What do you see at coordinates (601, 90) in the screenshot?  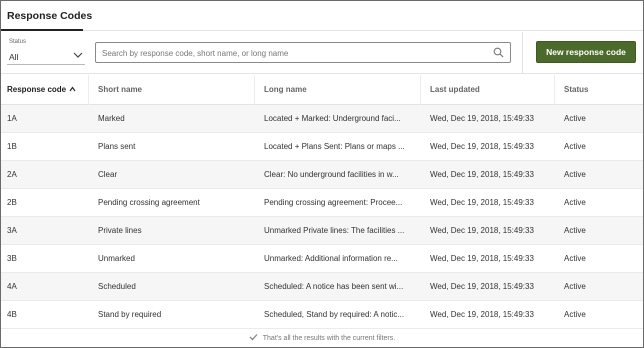 I see `column-header-status: Status` at bounding box center [601, 90].